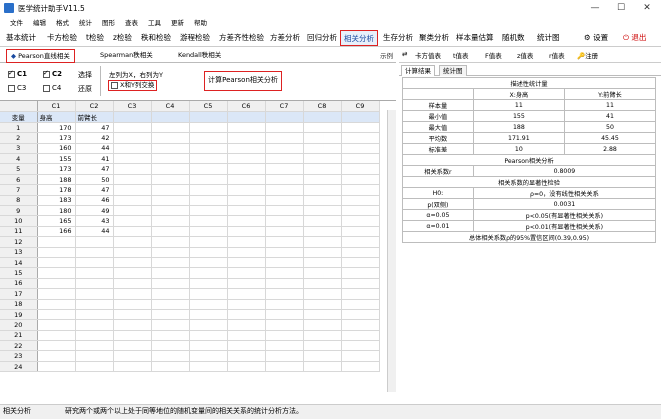 This screenshot has width=661, height=419. What do you see at coordinates (85, 89) in the screenshot?
I see `restore-button: 还原` at bounding box center [85, 89].